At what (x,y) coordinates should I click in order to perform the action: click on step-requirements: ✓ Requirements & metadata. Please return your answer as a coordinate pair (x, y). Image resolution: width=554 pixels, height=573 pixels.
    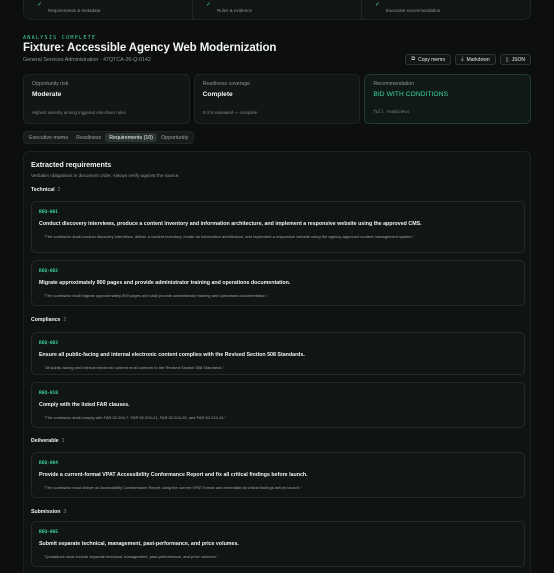
    Looking at the image, I should click on (108, 9).